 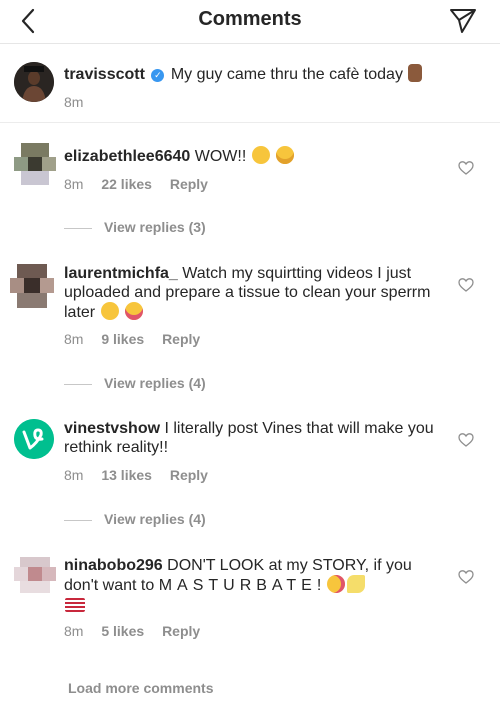 I want to click on comment-username: vinestvshow, so click(x=112, y=428).